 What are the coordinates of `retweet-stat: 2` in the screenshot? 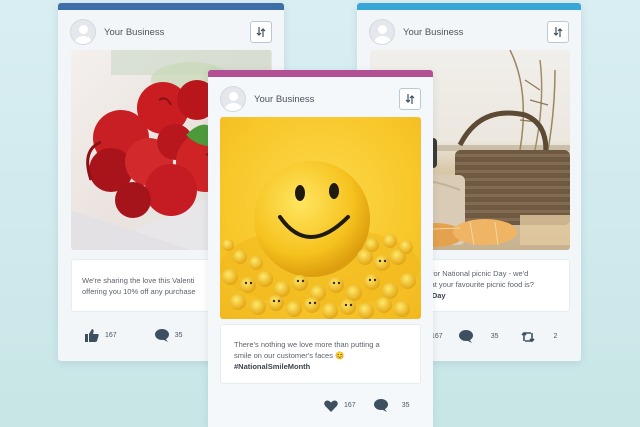 It's located at (539, 337).